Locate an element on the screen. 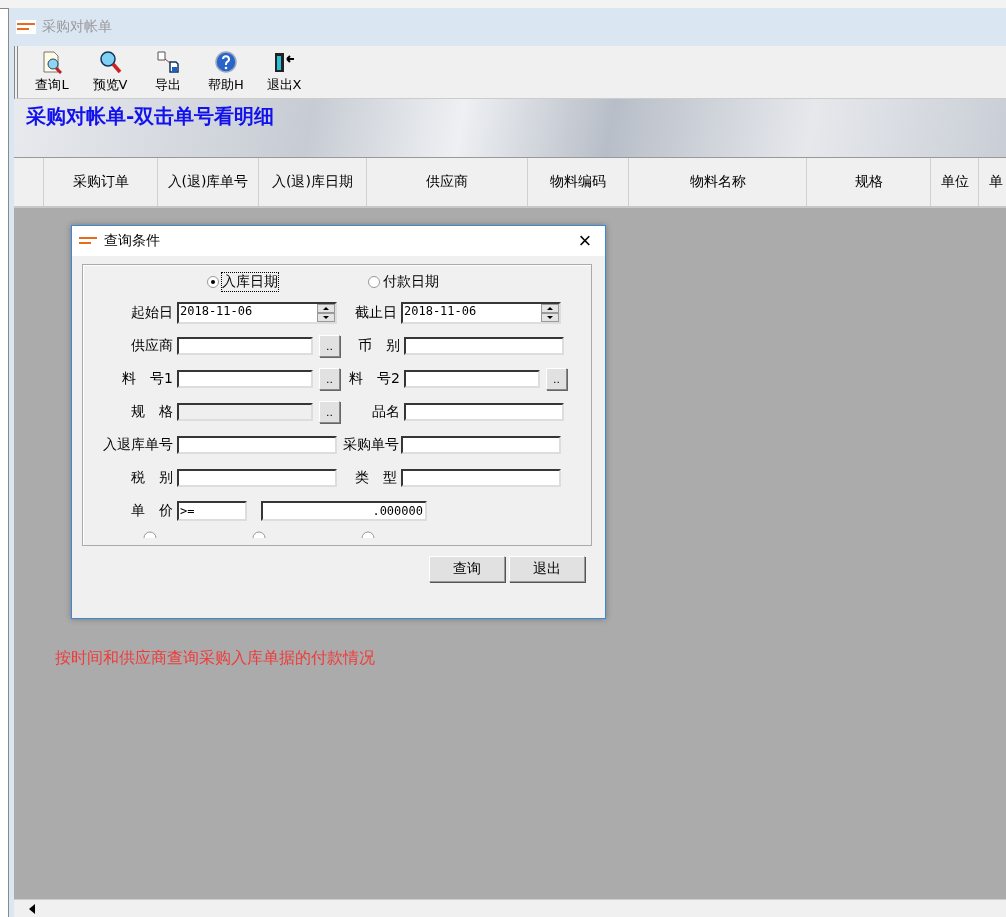  app-logo-icon is located at coordinates (26, 27).